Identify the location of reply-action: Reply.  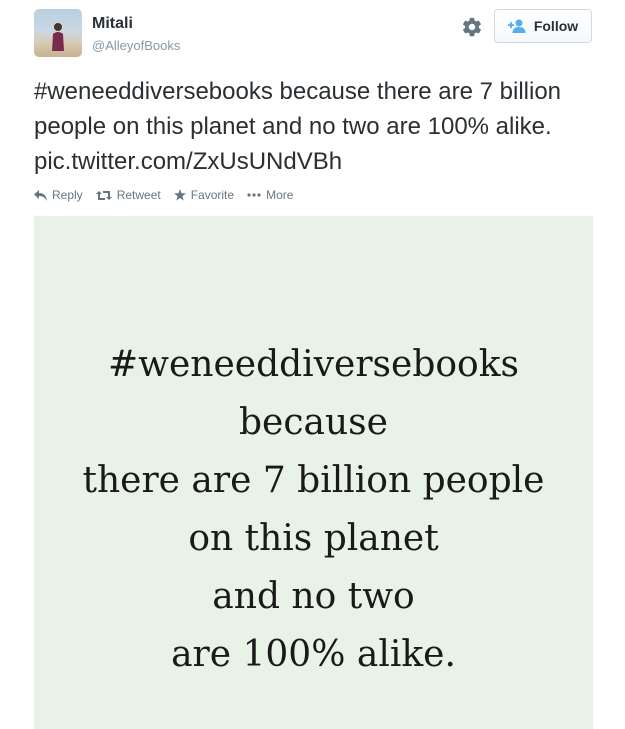
(58, 195).